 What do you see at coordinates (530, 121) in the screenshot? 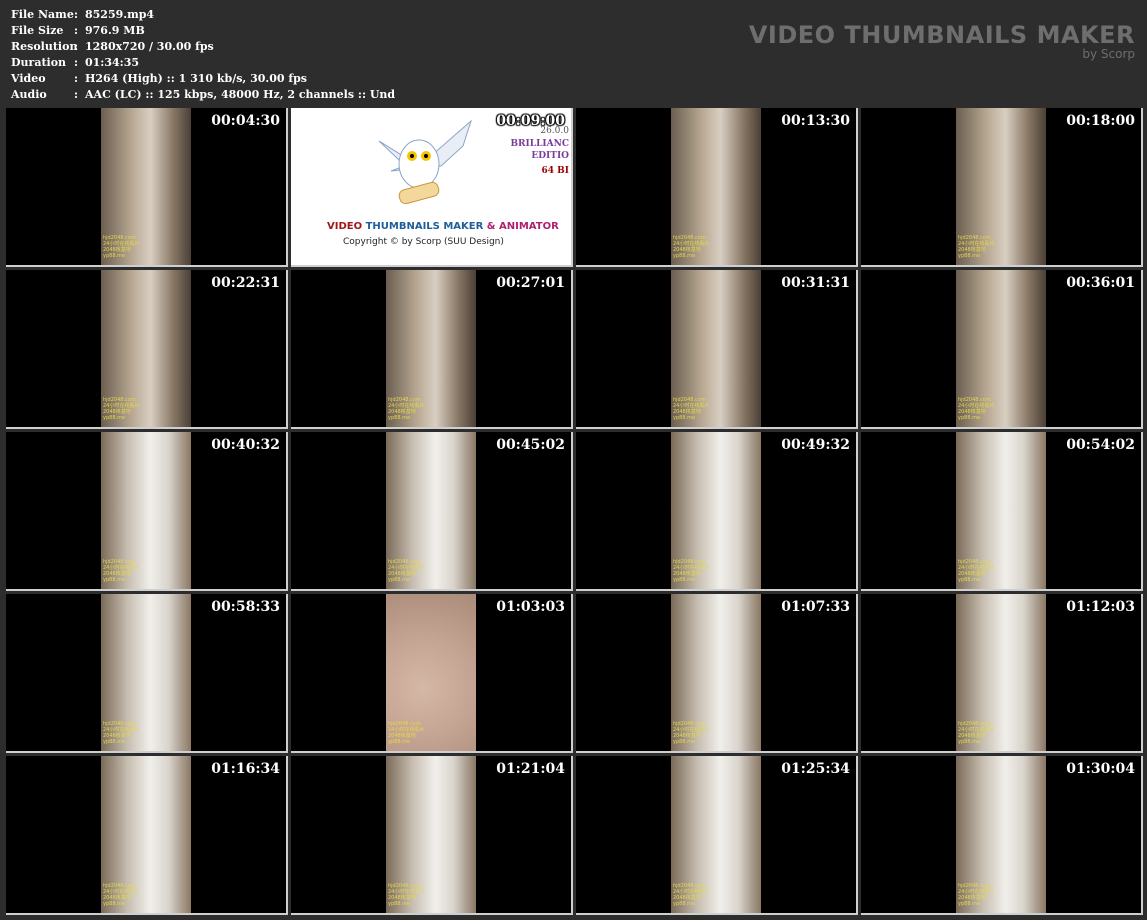
I see `timestamp: 00:09:00` at bounding box center [530, 121].